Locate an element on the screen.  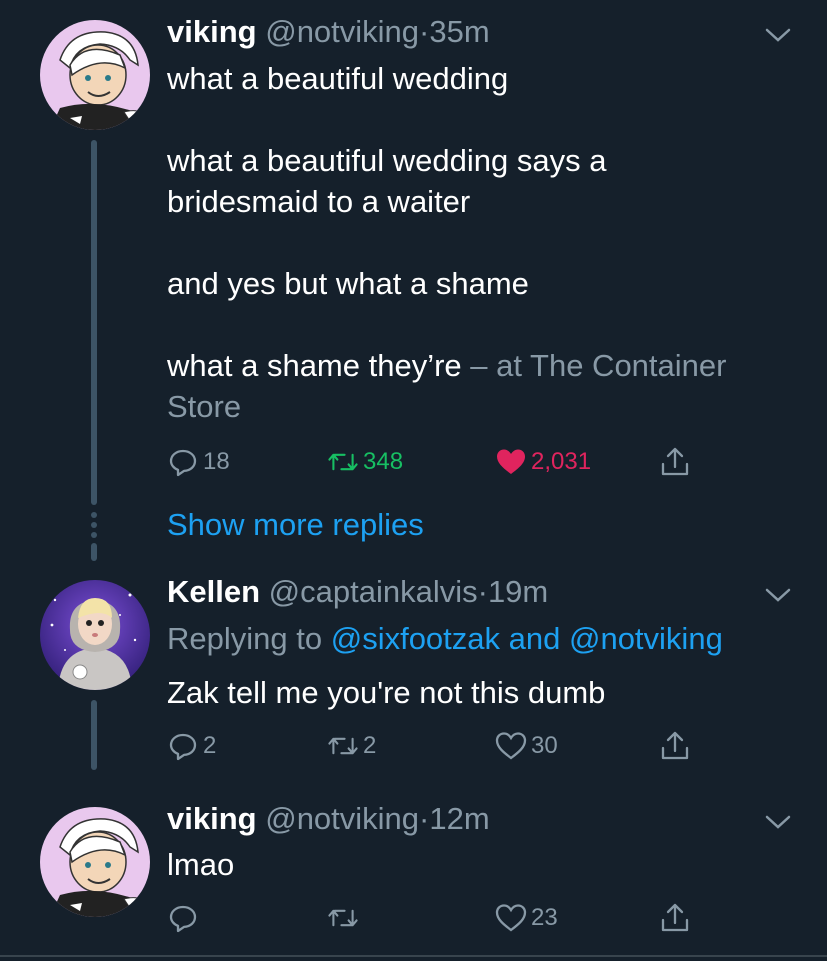
like-count: 30 is located at coordinates (544, 745).